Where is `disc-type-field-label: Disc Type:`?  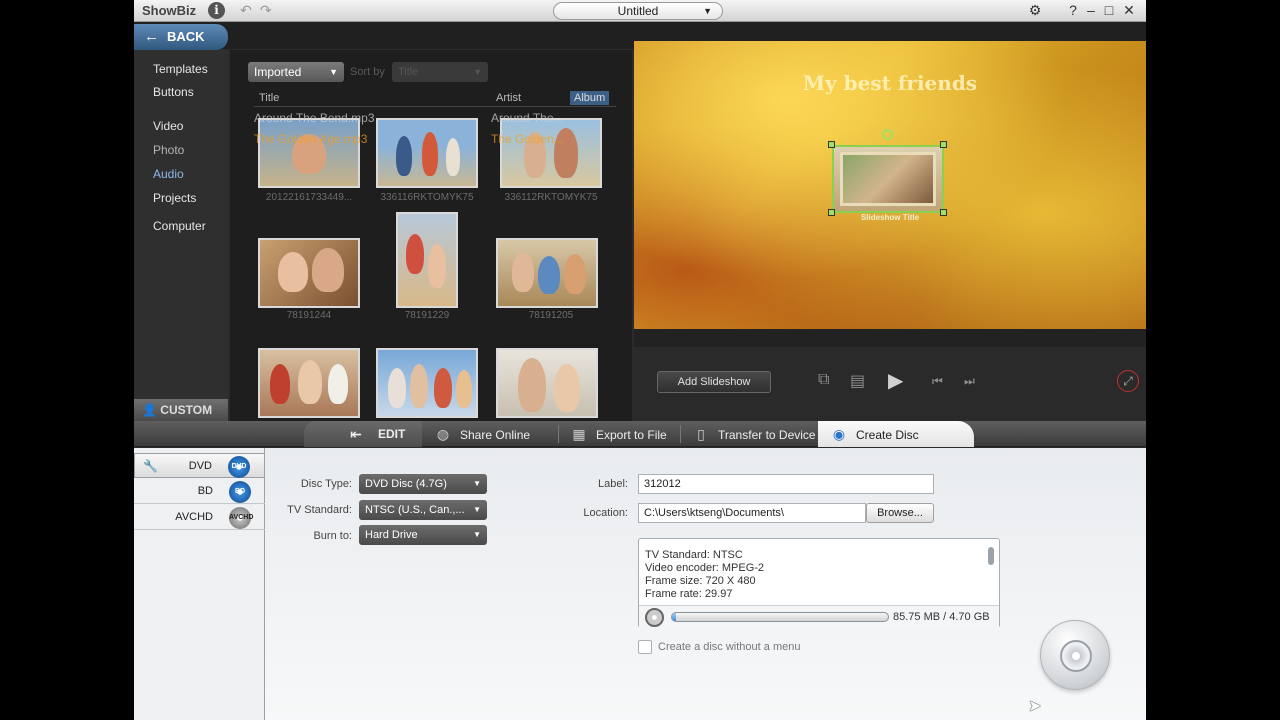 disc-type-field-label: Disc Type: is located at coordinates (326, 484).